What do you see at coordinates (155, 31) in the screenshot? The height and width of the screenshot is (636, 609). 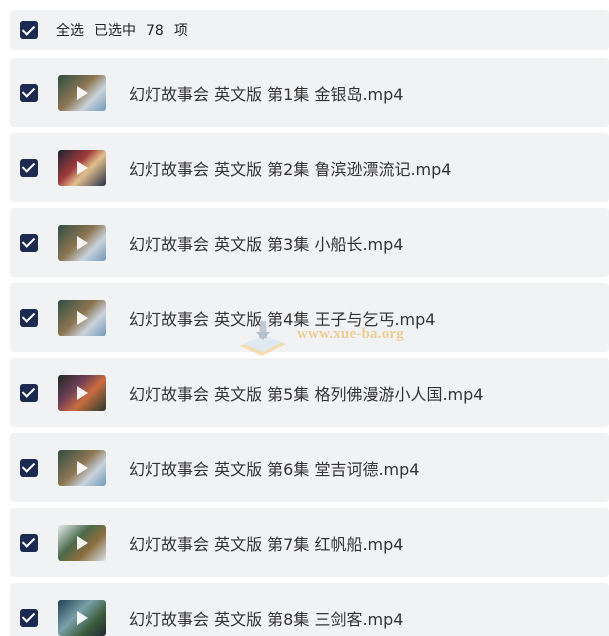 I see `selected-count: 78` at bounding box center [155, 31].